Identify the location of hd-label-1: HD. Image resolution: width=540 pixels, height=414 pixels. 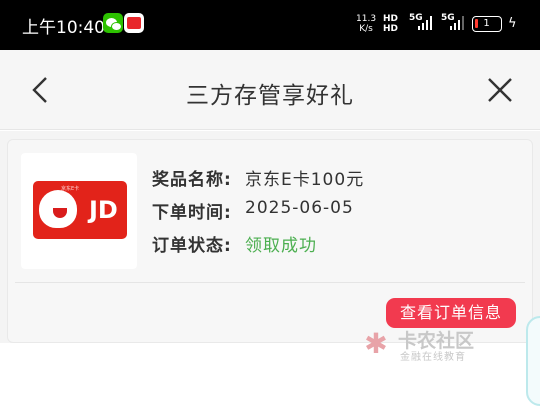
(391, 19).